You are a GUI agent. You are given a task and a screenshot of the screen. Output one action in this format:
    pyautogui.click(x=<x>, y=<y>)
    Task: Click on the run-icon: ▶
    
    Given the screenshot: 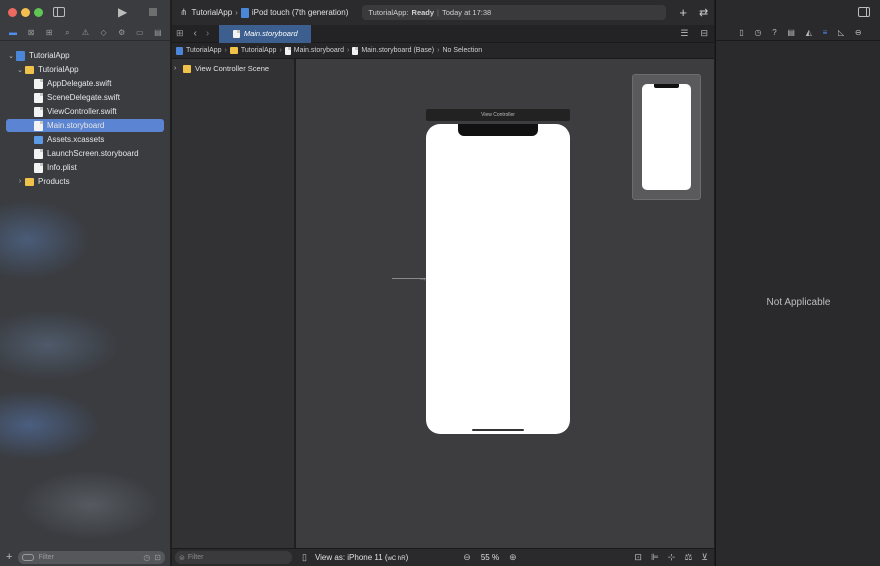 What is the action you would take?
    pyautogui.click(x=122, y=12)
    